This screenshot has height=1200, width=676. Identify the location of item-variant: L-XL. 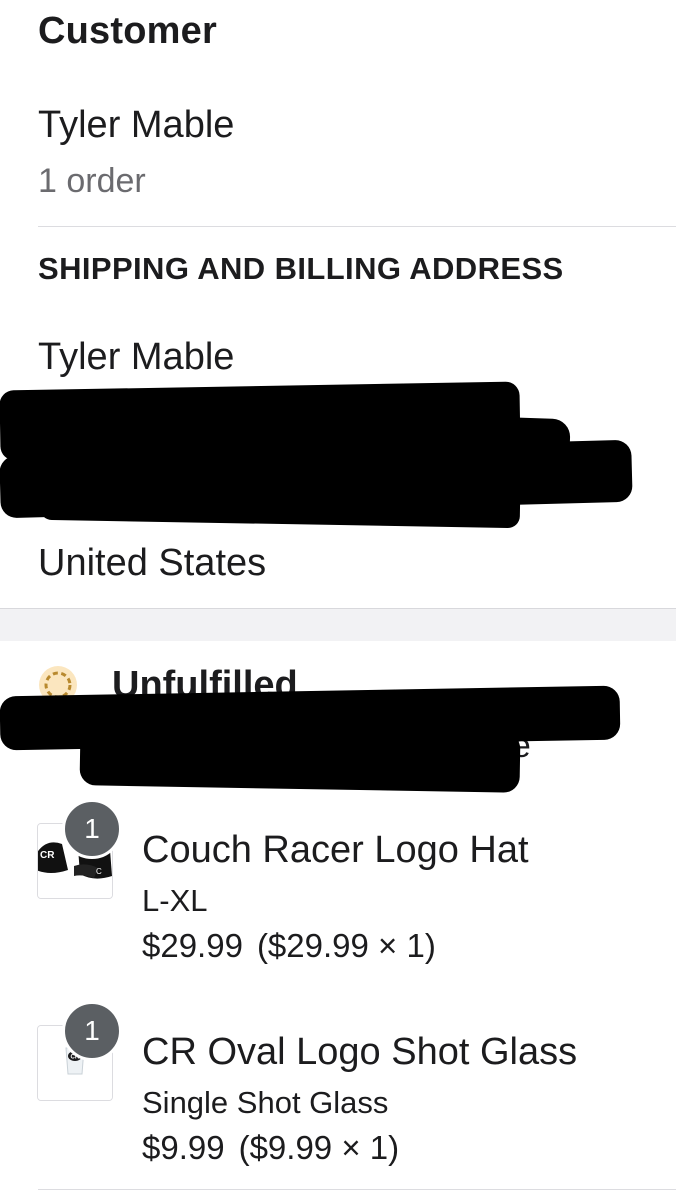
(175, 900).